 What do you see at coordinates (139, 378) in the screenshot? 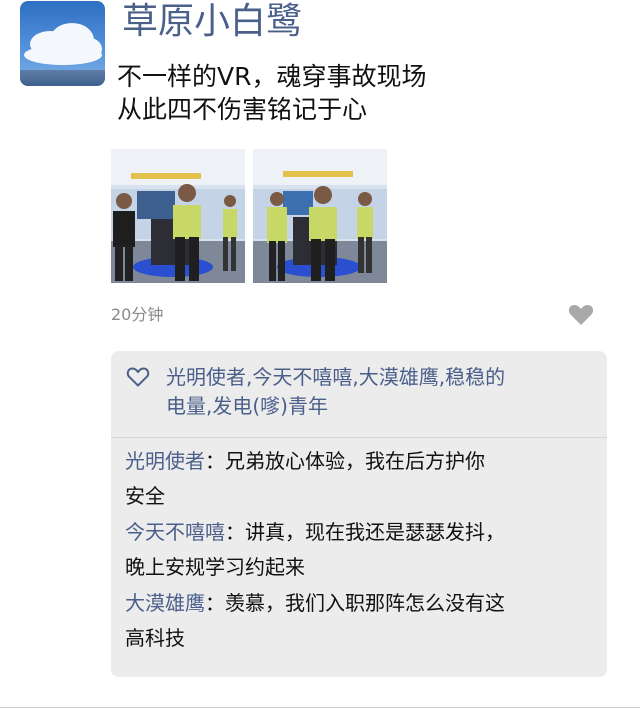
I see `heart-outline-icon` at bounding box center [139, 378].